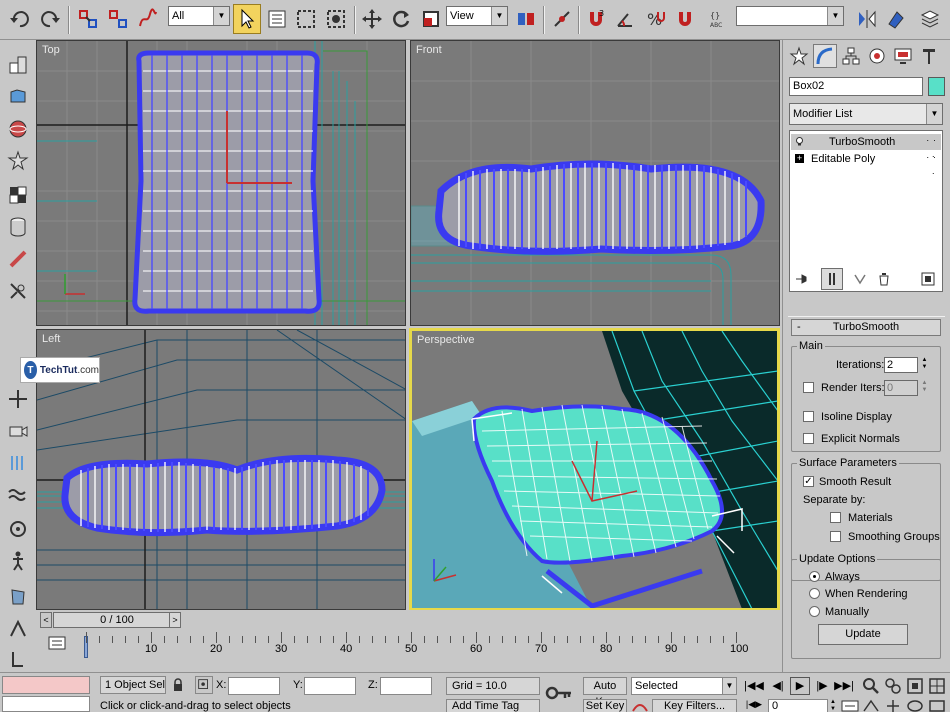 The width and height of the screenshot is (950, 712). Describe the element at coordinates (18, 431) in the screenshot. I see `camera-icon` at that location.